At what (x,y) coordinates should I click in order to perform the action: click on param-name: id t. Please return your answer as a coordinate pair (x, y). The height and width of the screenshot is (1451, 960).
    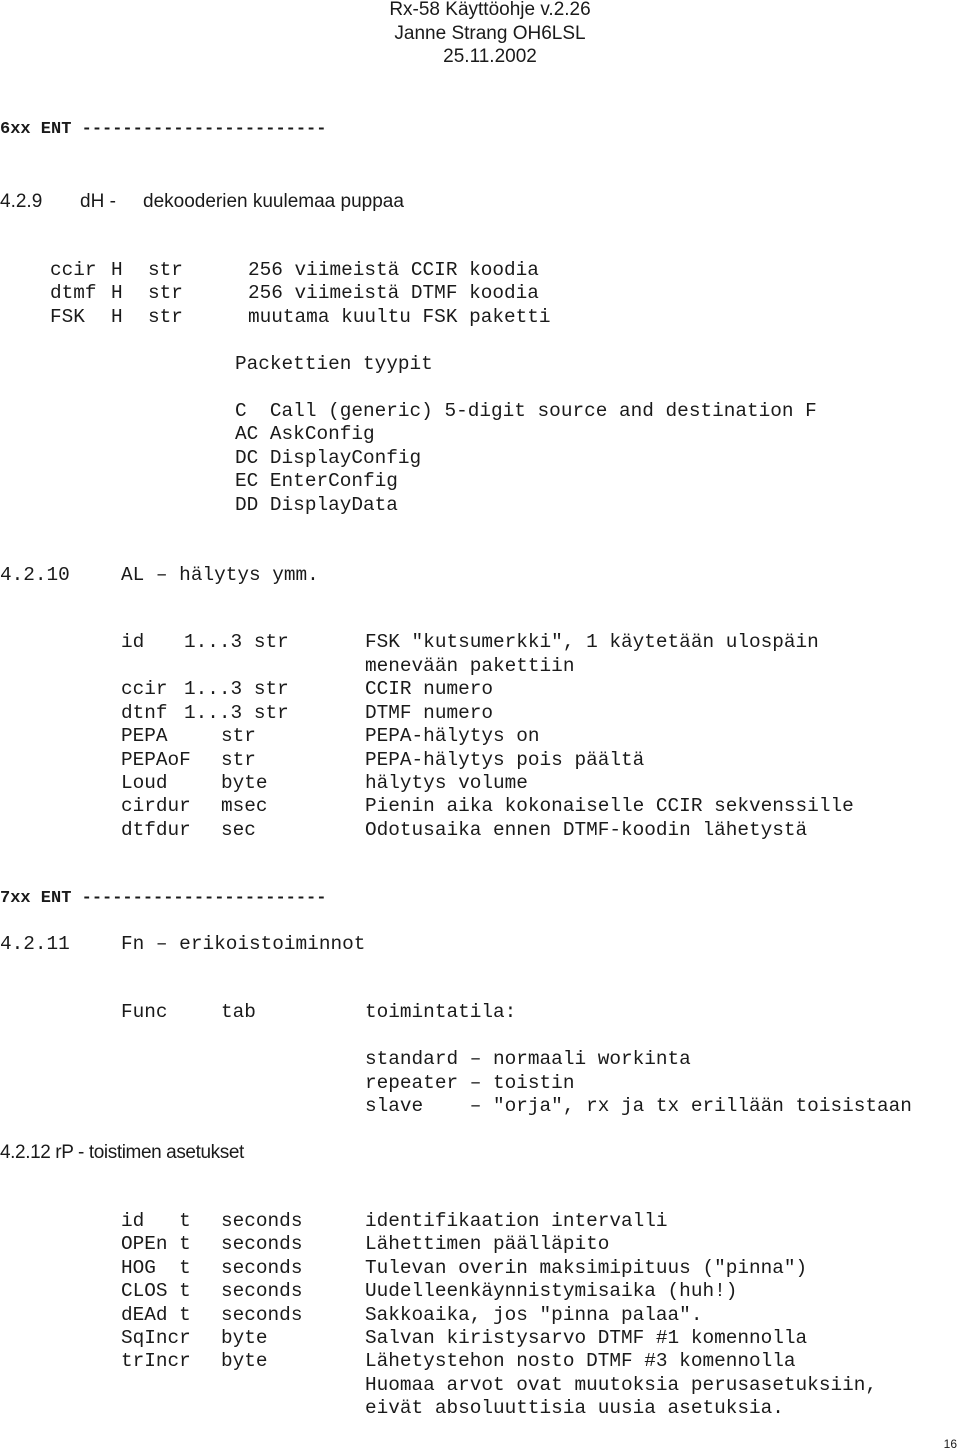
    Looking at the image, I should click on (156, 1221).